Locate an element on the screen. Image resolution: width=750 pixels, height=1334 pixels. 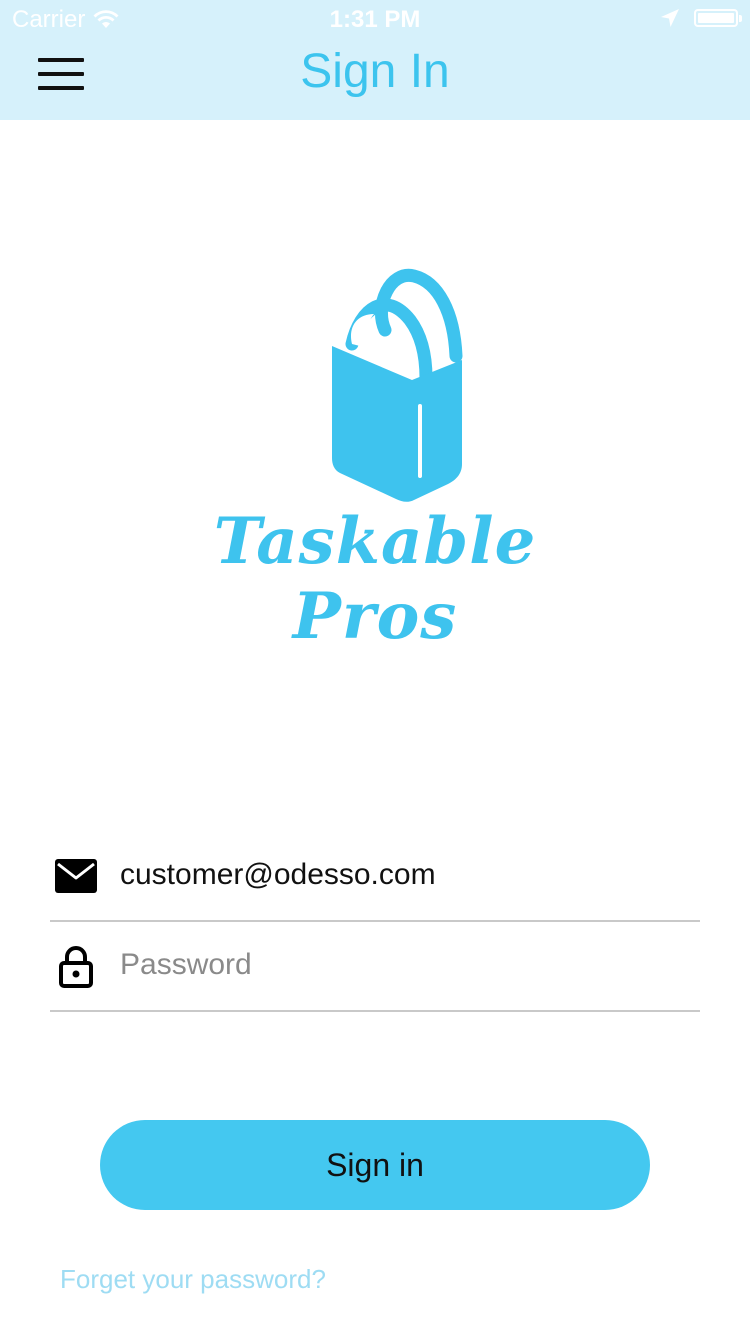
password-field-row is located at coordinates (375, 967).